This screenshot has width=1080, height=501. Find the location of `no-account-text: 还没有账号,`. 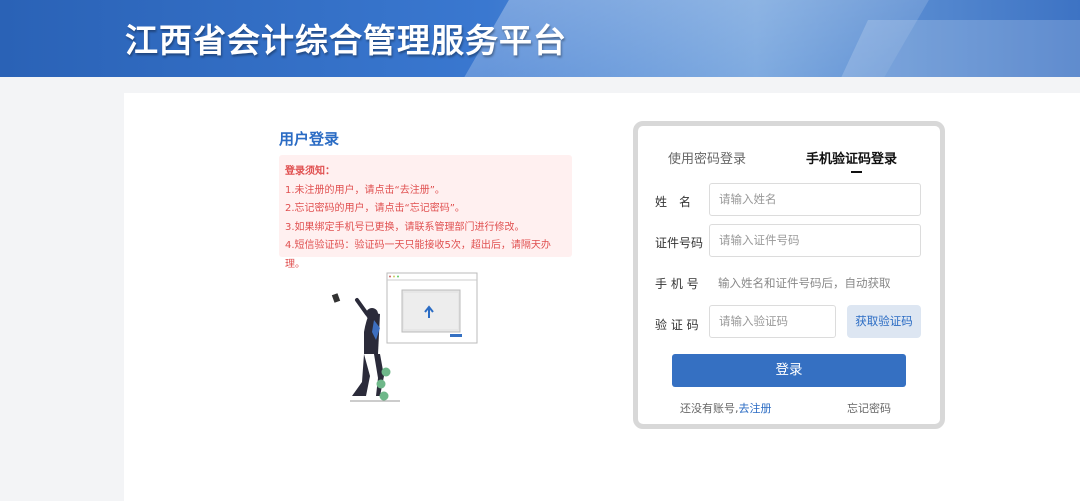

no-account-text: 还没有账号, is located at coordinates (709, 408).